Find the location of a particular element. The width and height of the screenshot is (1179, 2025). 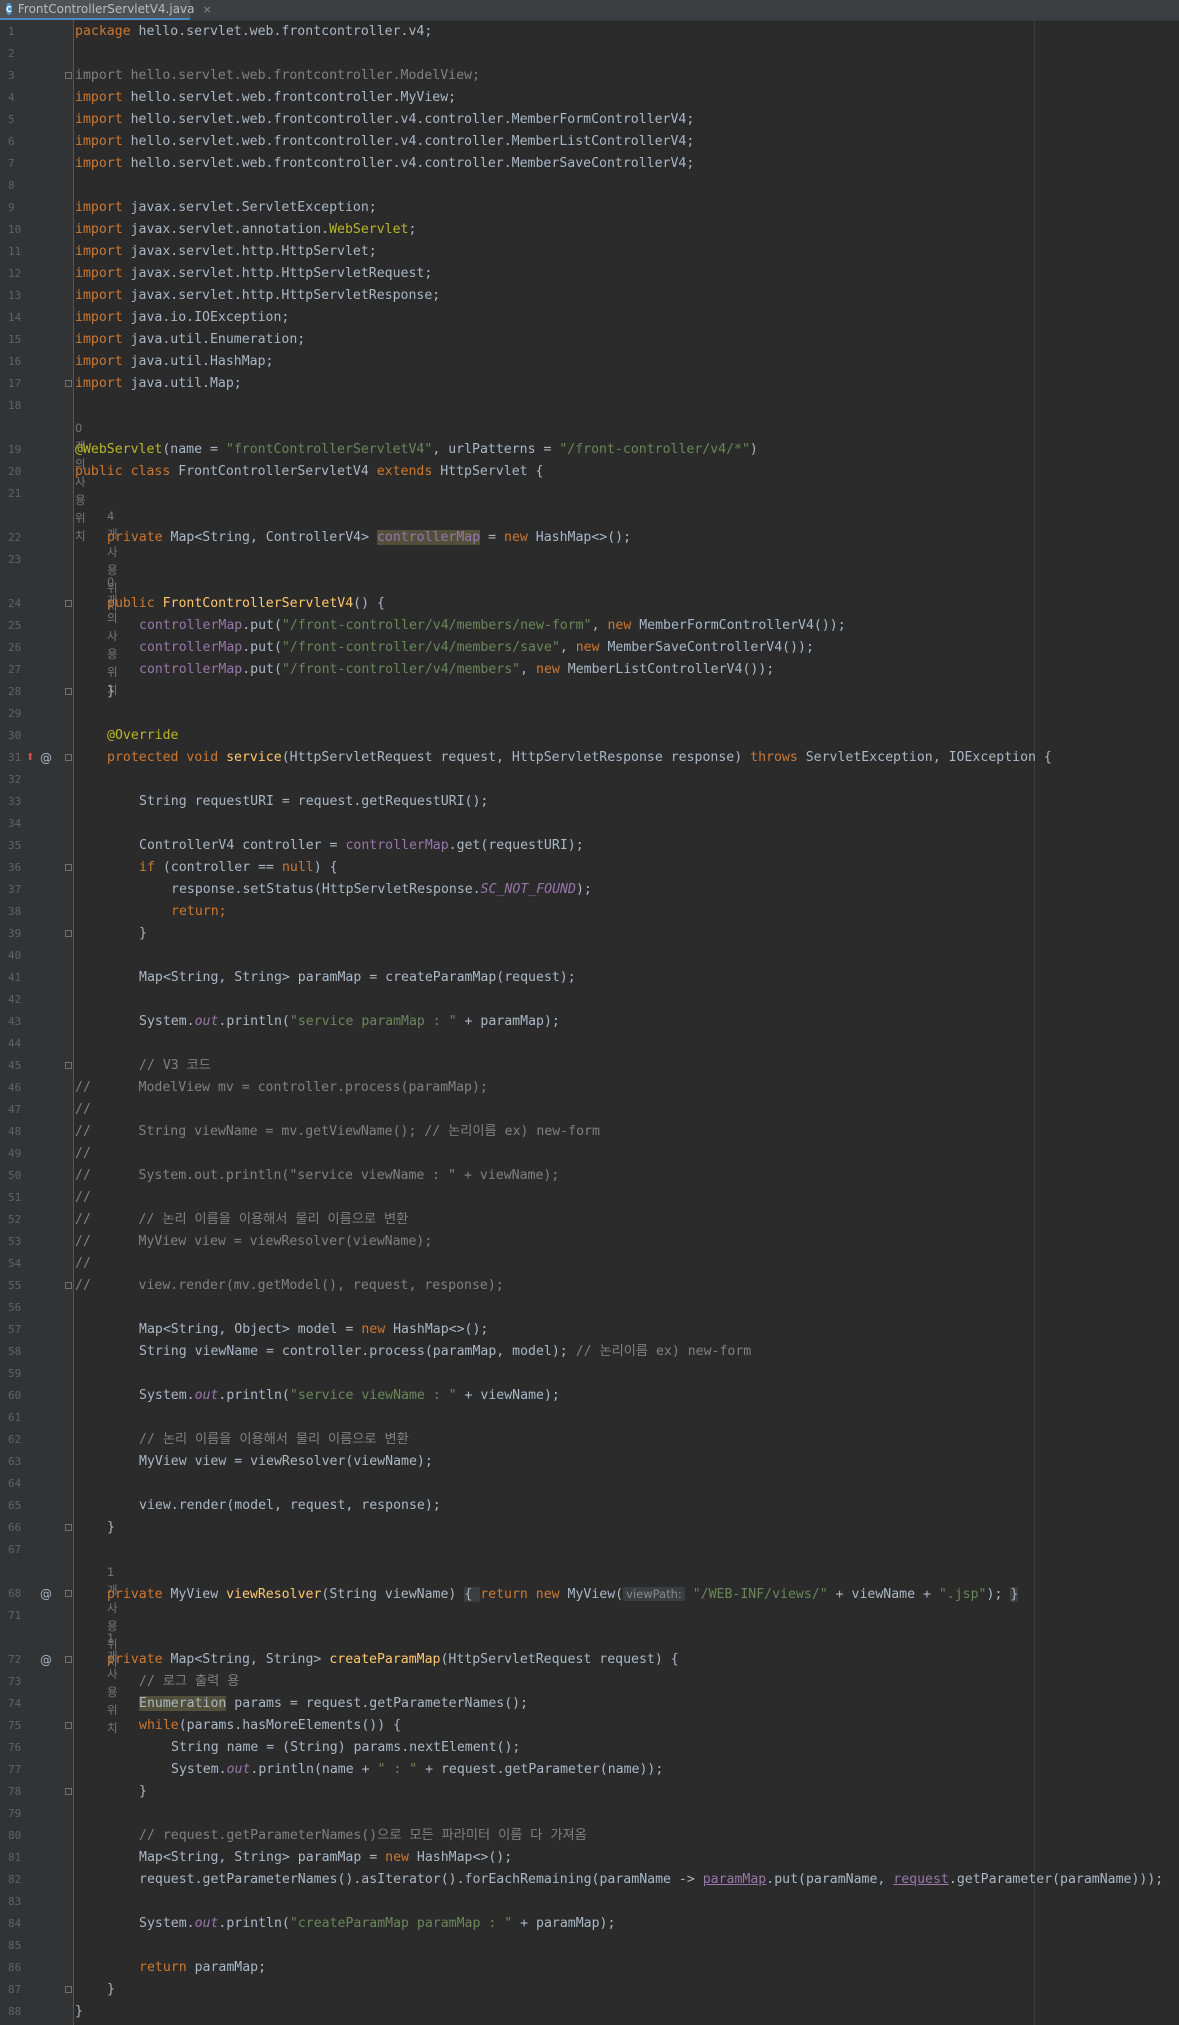

code-line: return; is located at coordinates (199, 911).